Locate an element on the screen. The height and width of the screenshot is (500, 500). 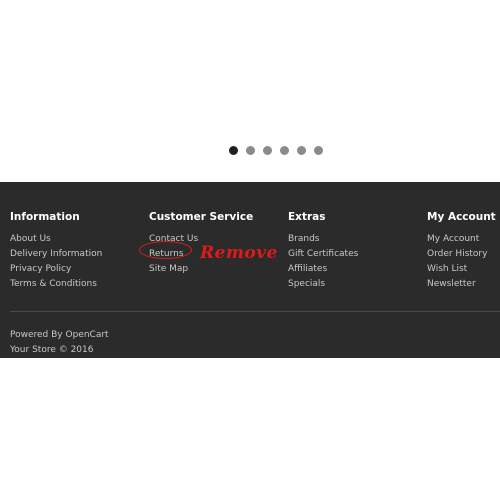
footer-link-specials: Specials is located at coordinates (323, 284).